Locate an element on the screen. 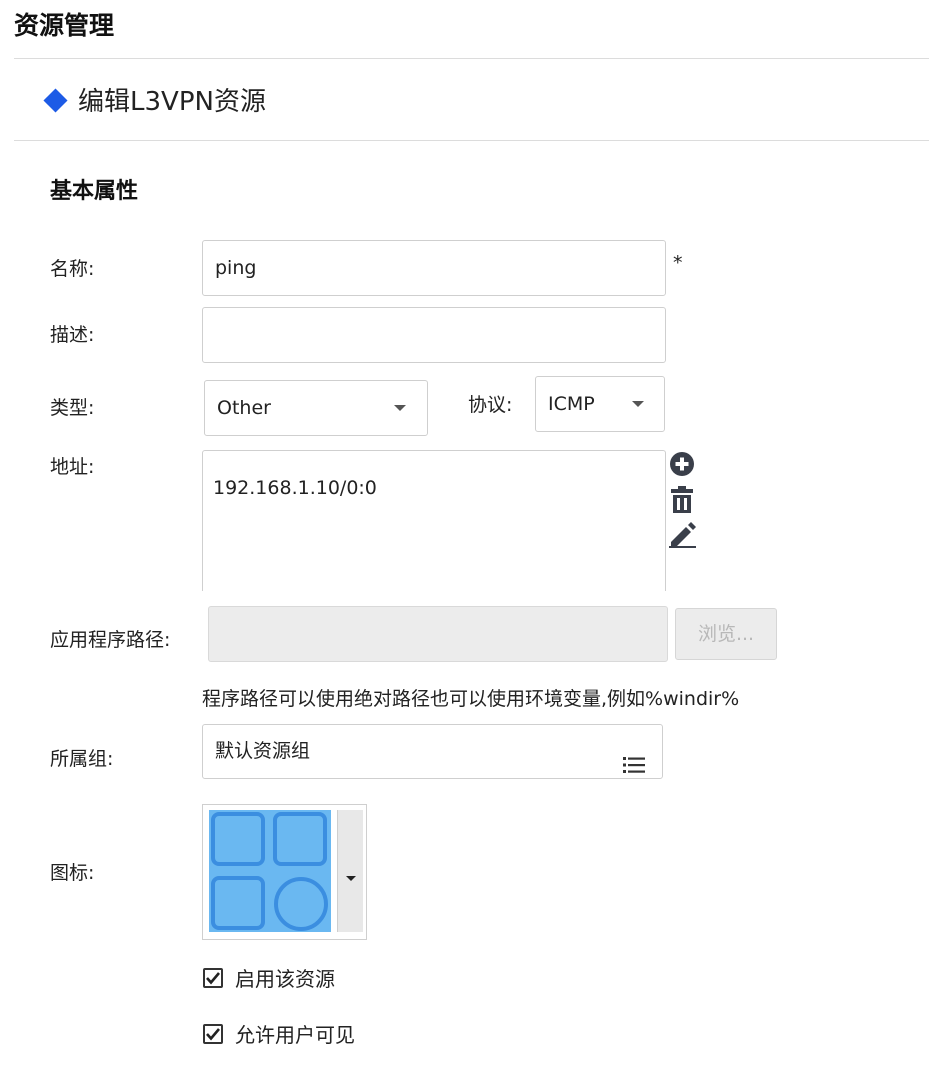 The width and height of the screenshot is (929, 1083). enable-checkbox is located at coordinates (213, 978).